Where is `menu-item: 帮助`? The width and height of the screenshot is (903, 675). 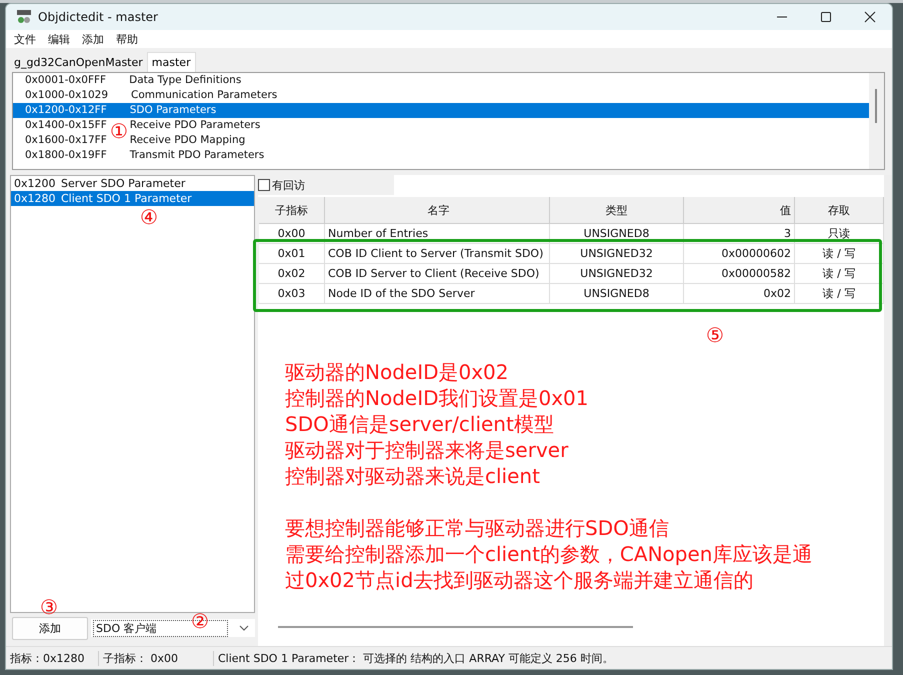 menu-item: 帮助 is located at coordinates (127, 39).